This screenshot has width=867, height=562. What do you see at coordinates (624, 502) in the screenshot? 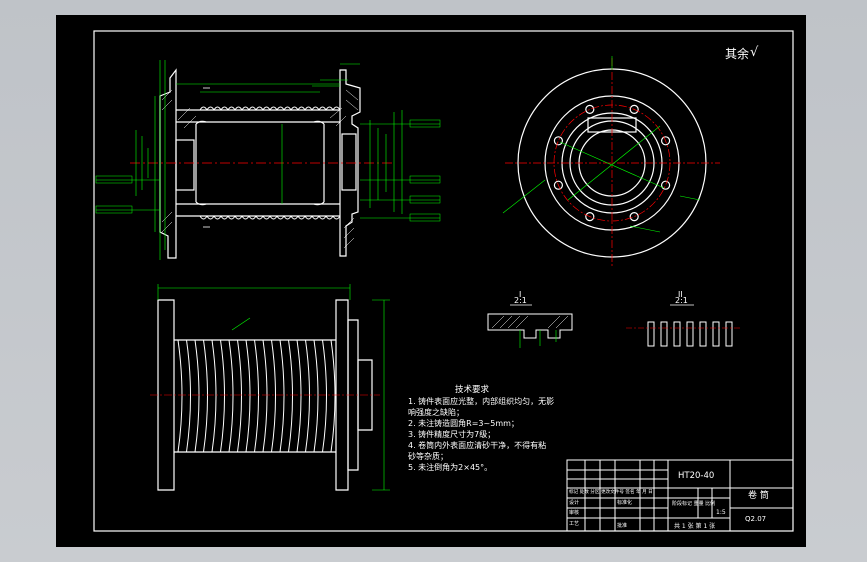
I see `standard-label: 标准化` at bounding box center [624, 502].